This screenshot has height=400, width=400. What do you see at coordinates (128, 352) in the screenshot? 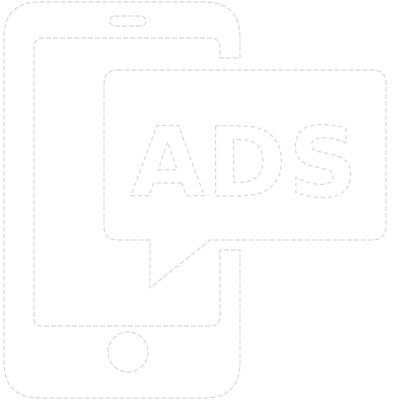
I see `phone-home-button-icon` at bounding box center [128, 352].